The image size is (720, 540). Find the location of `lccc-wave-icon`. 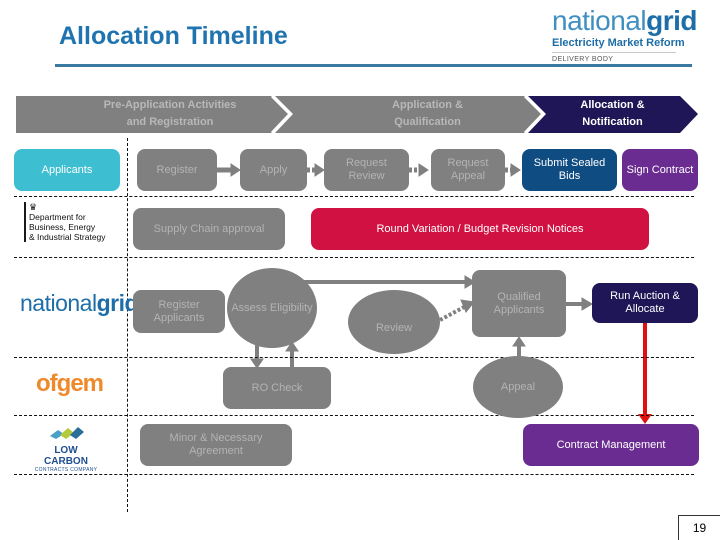

lccc-wave-icon is located at coordinates (67, 433).